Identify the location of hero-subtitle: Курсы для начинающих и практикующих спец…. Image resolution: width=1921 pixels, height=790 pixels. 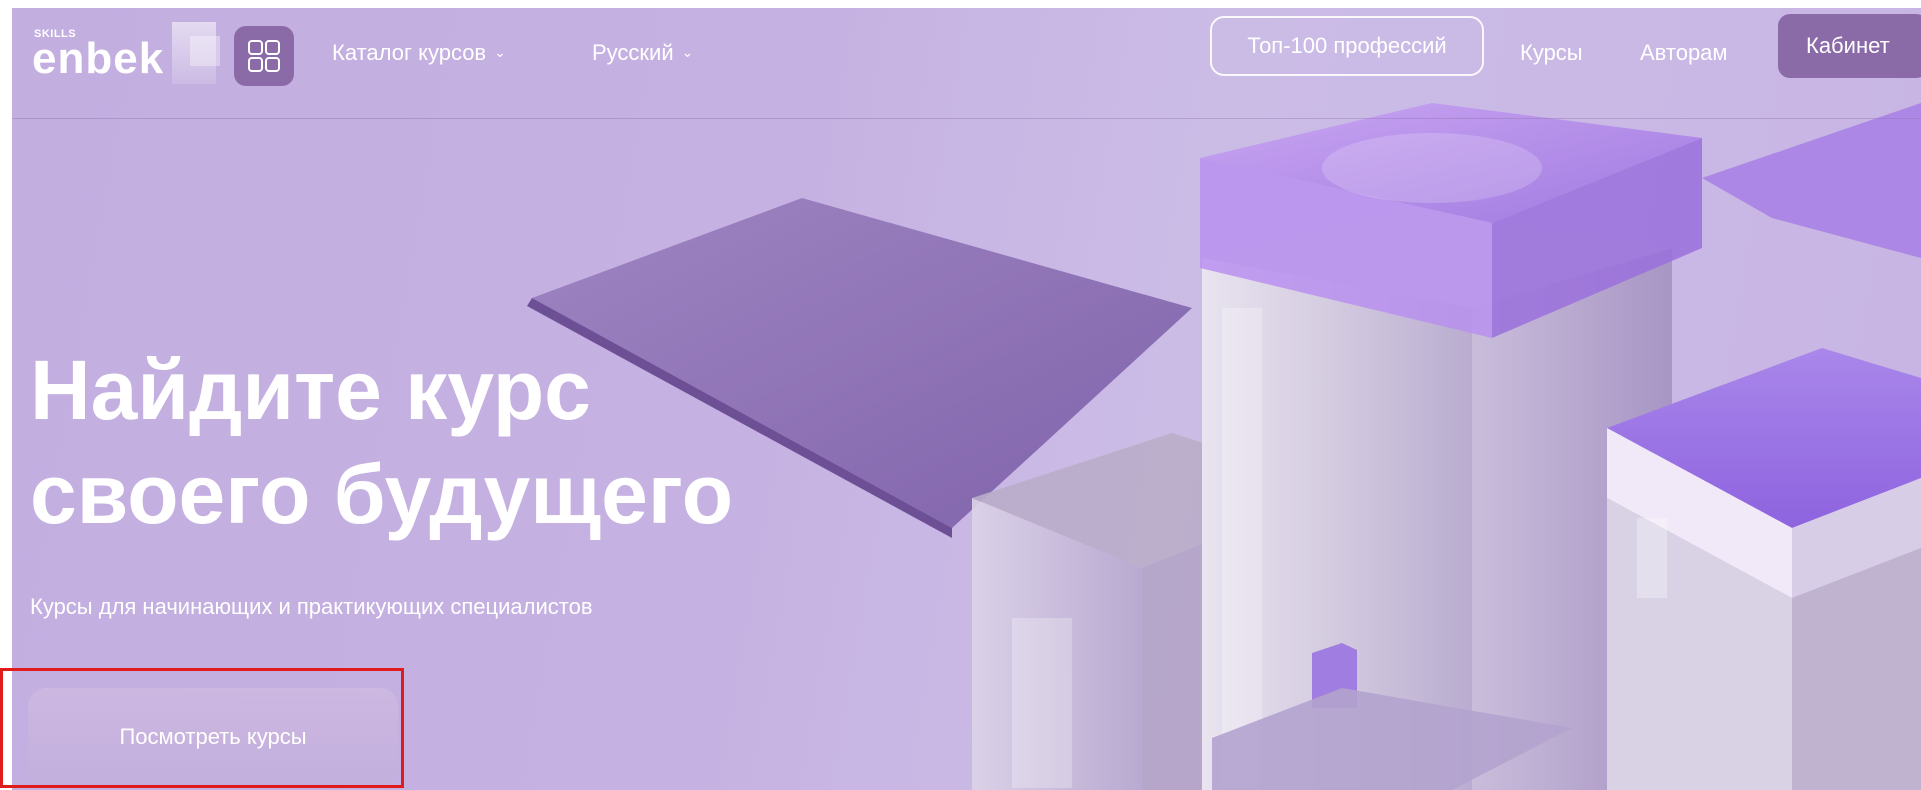
(311, 606).